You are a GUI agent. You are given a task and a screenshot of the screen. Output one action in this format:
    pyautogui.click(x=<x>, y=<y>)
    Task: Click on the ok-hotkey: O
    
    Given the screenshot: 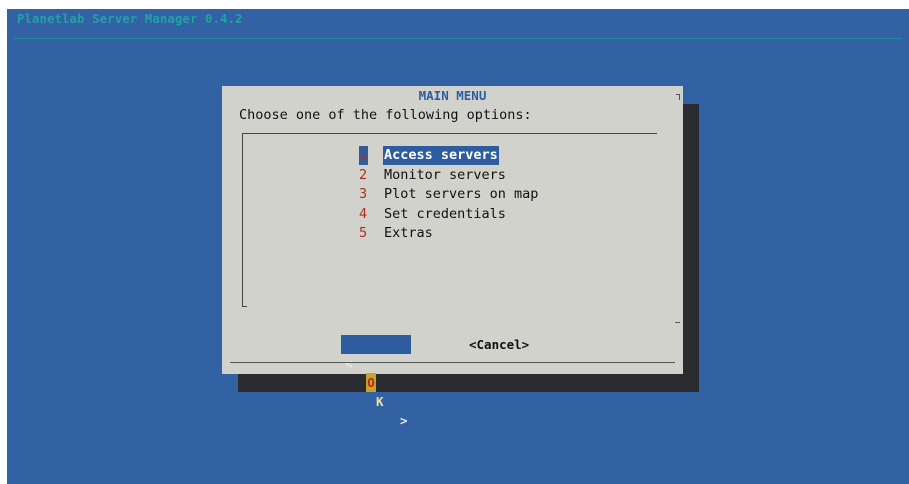 What is the action you would take?
    pyautogui.click(x=371, y=382)
    